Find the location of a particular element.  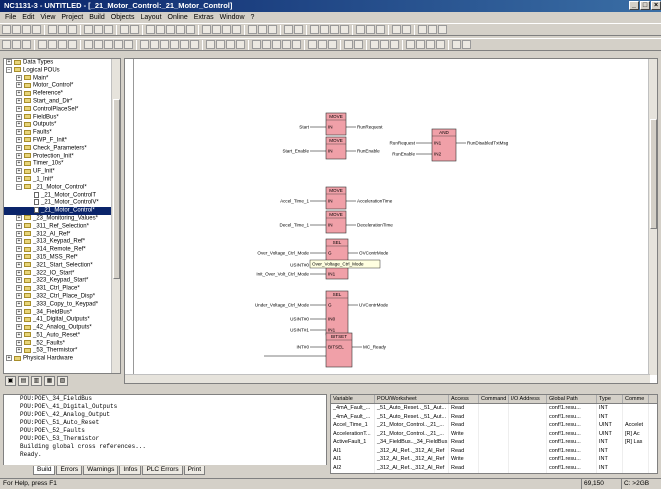

tree-item: + _312_AI_Ref* is located at coordinates (62, 234).